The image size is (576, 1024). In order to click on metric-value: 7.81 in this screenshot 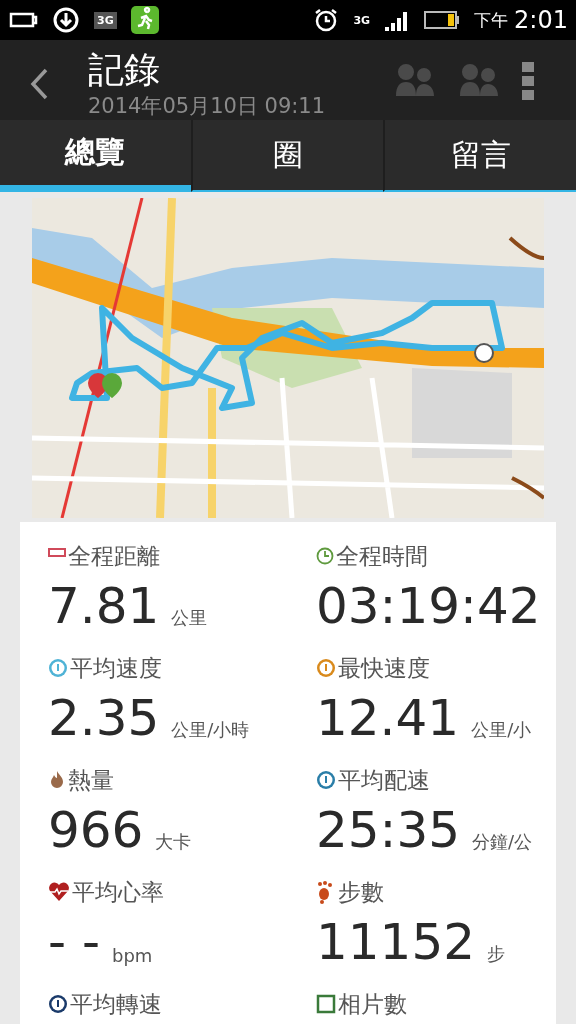, I will do `click(104, 606)`.